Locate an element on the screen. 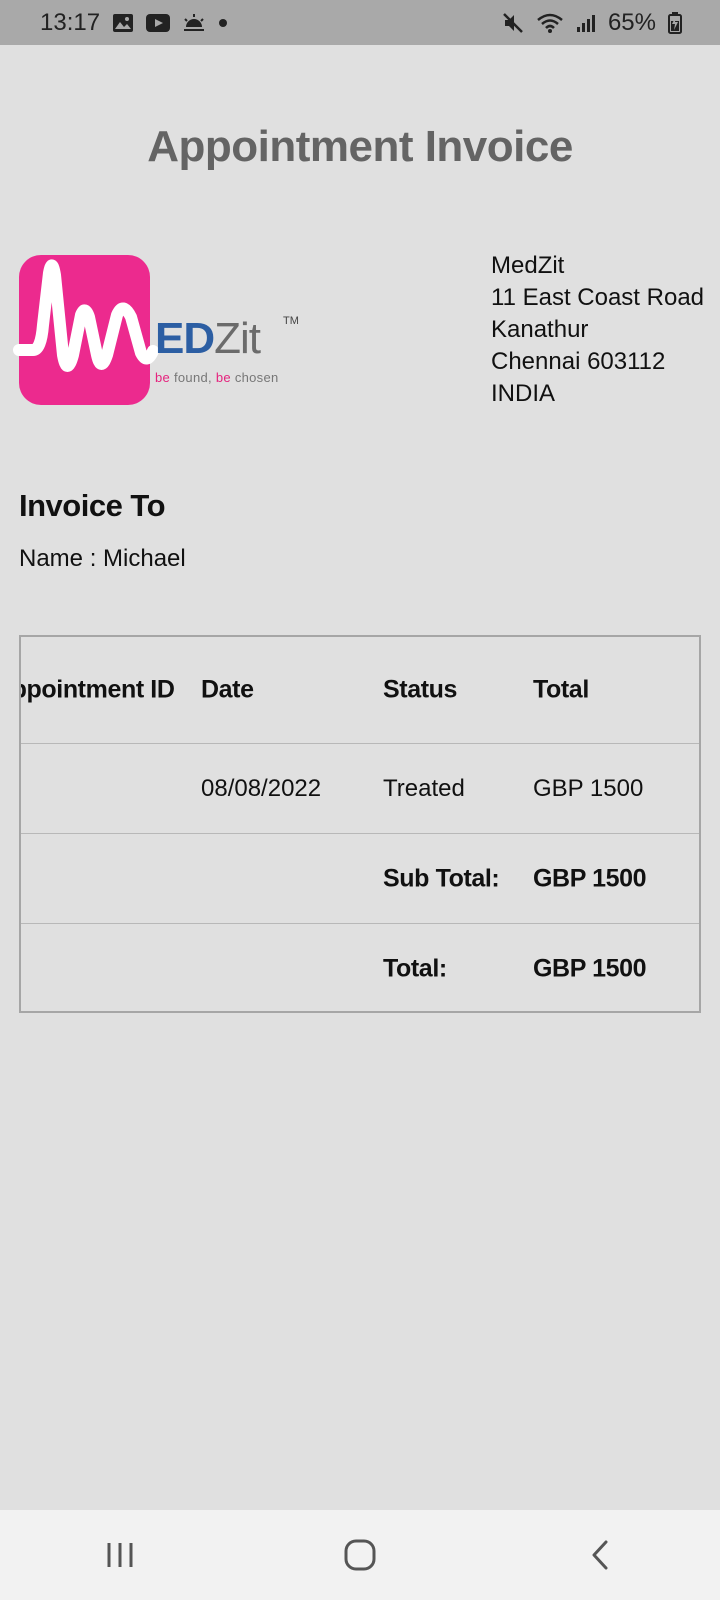 This screenshot has height=1600, width=720. logo-trademark: TM is located at coordinates (291, 321).